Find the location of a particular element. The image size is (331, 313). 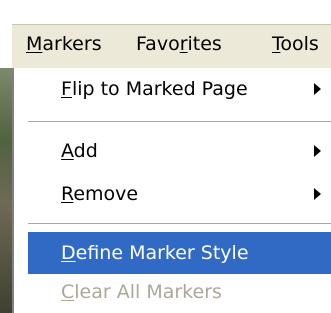

menu-item-label: Clear All Markers is located at coordinates (141, 292).